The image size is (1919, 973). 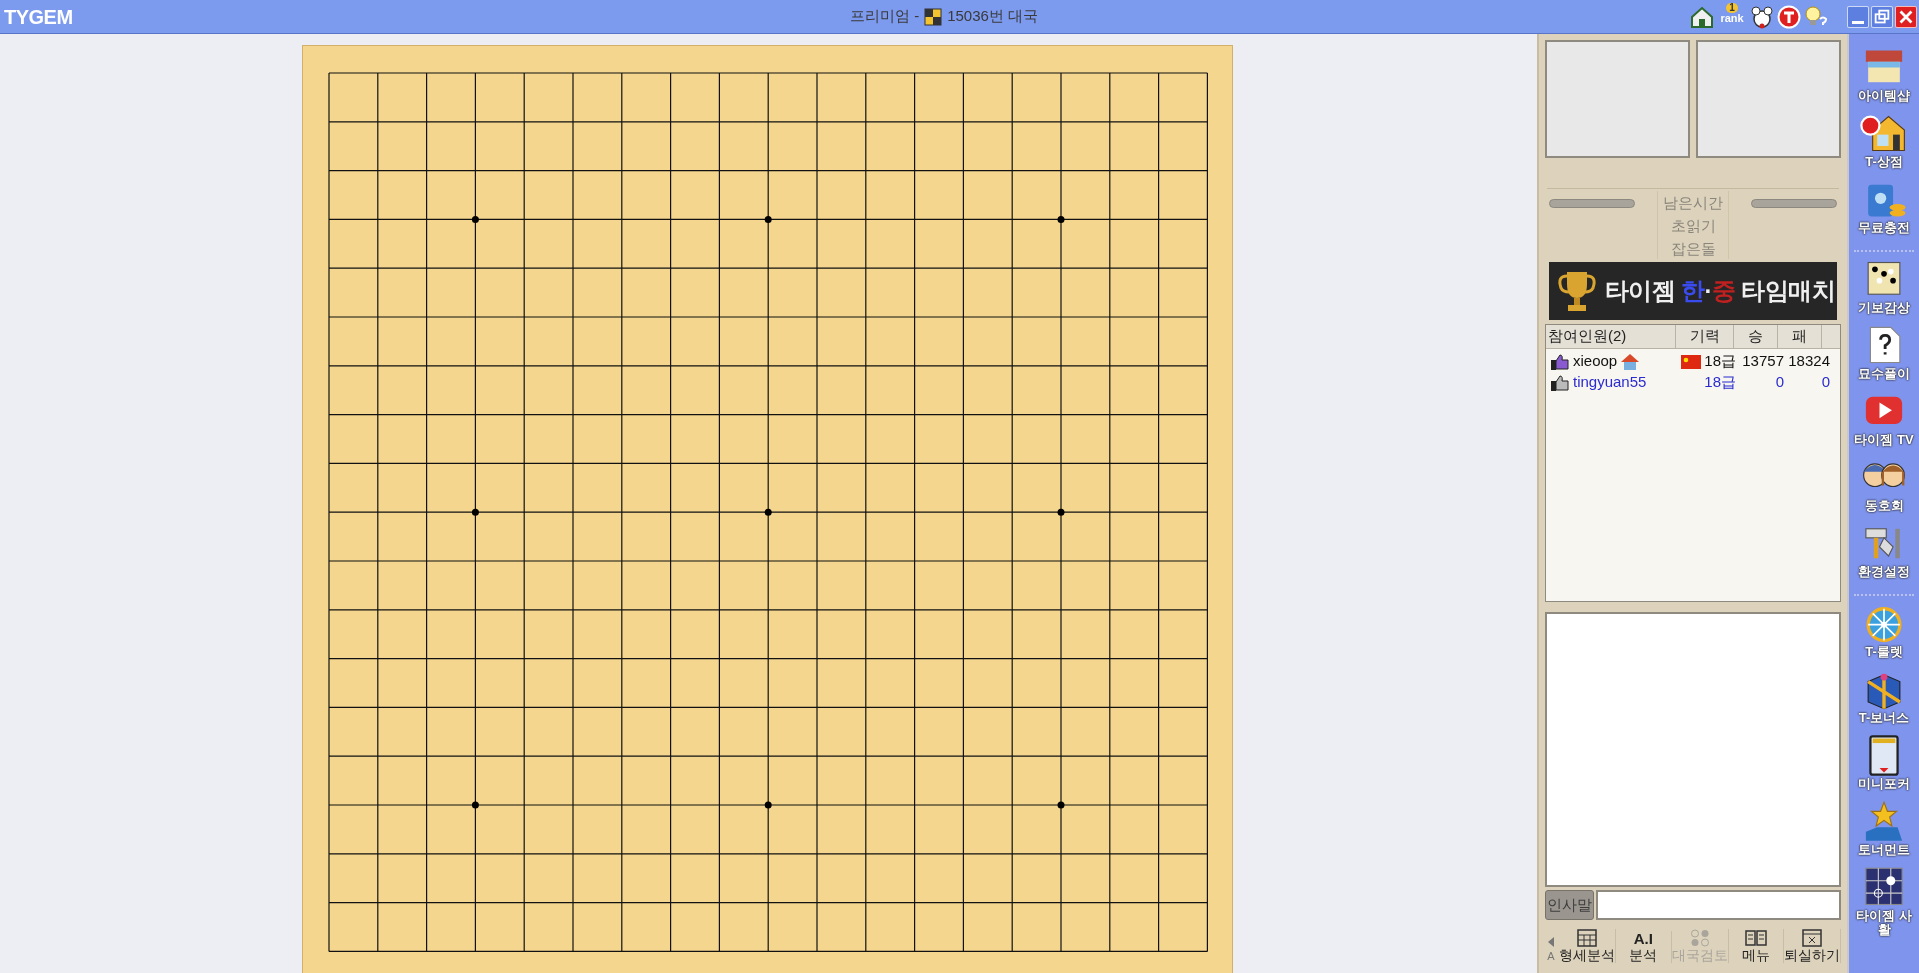 I want to click on rank-button: 1 rank, so click(x=1732, y=16).